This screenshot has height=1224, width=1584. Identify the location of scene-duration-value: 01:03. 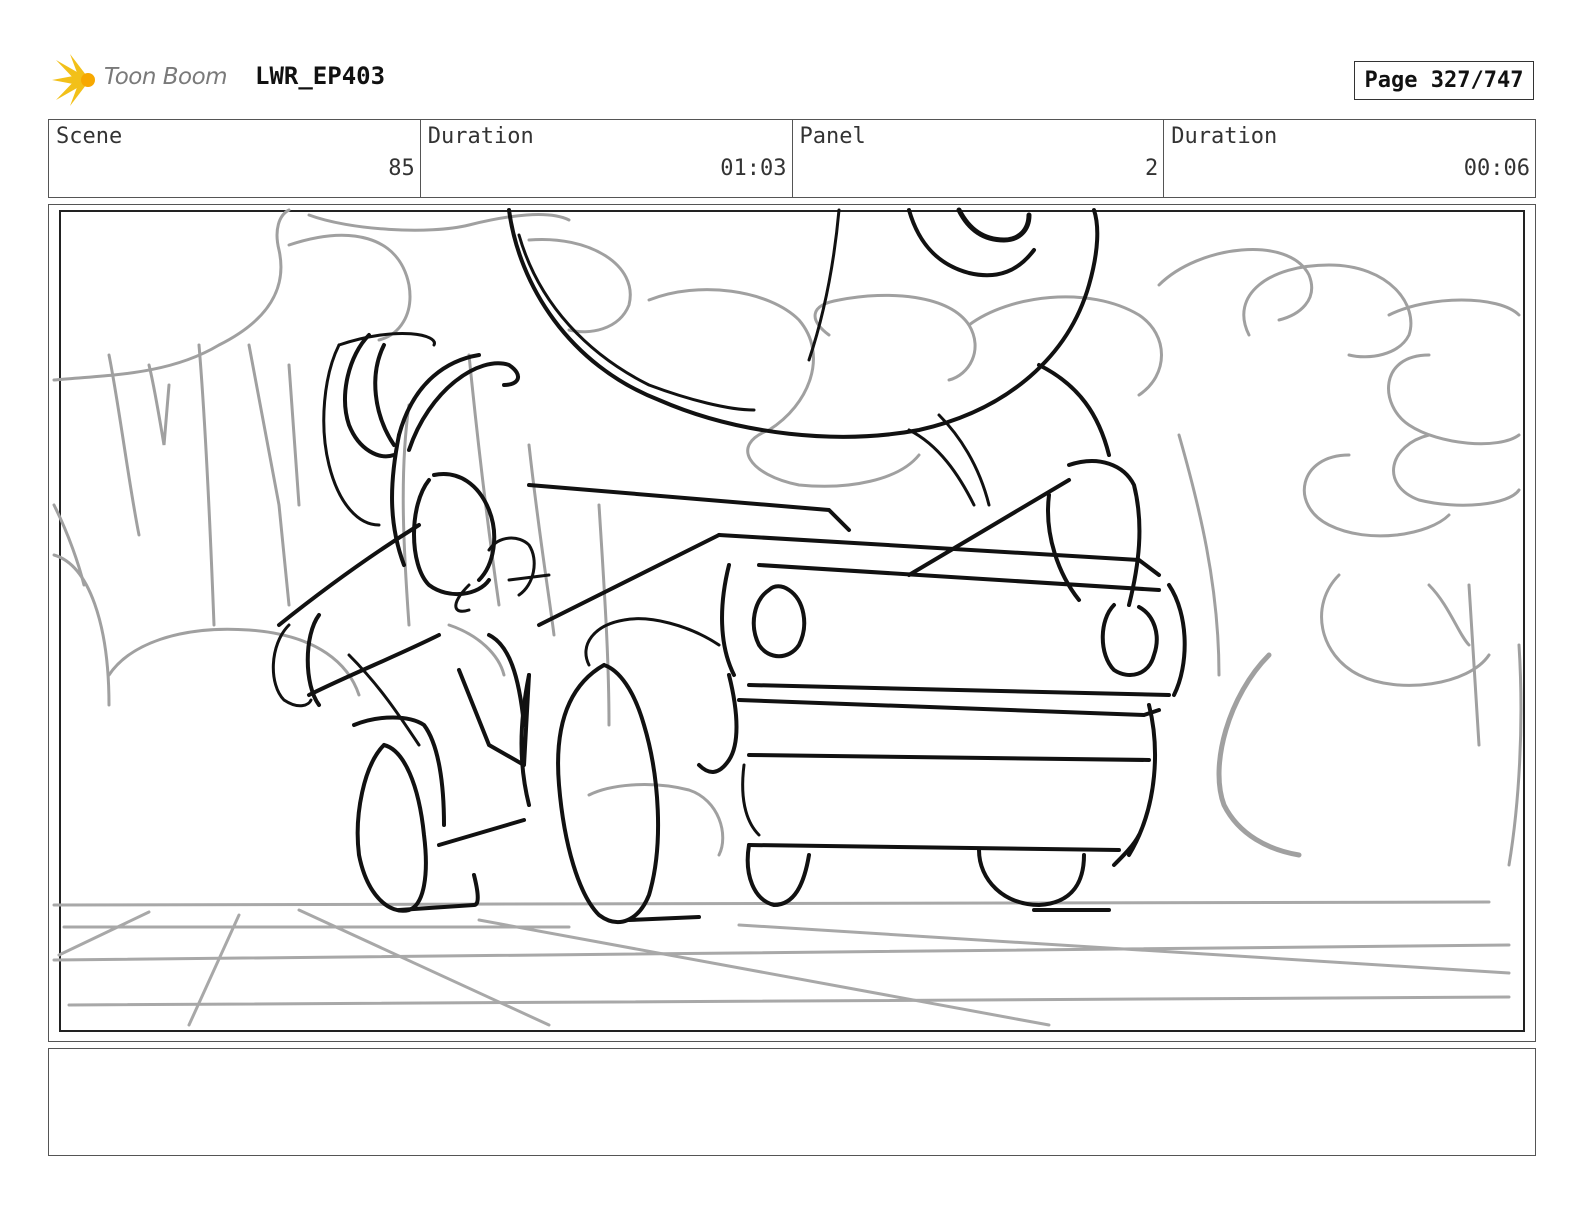
(753, 168).